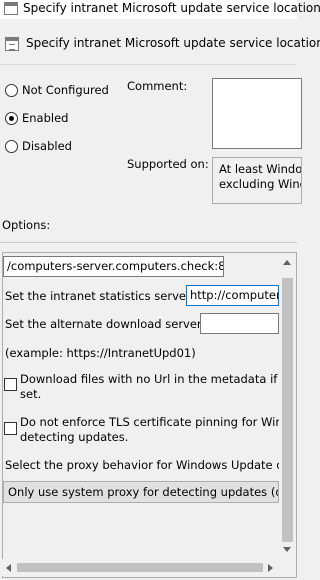 This screenshot has width=320, height=580. I want to click on no-url-checkbox, so click(10, 384).